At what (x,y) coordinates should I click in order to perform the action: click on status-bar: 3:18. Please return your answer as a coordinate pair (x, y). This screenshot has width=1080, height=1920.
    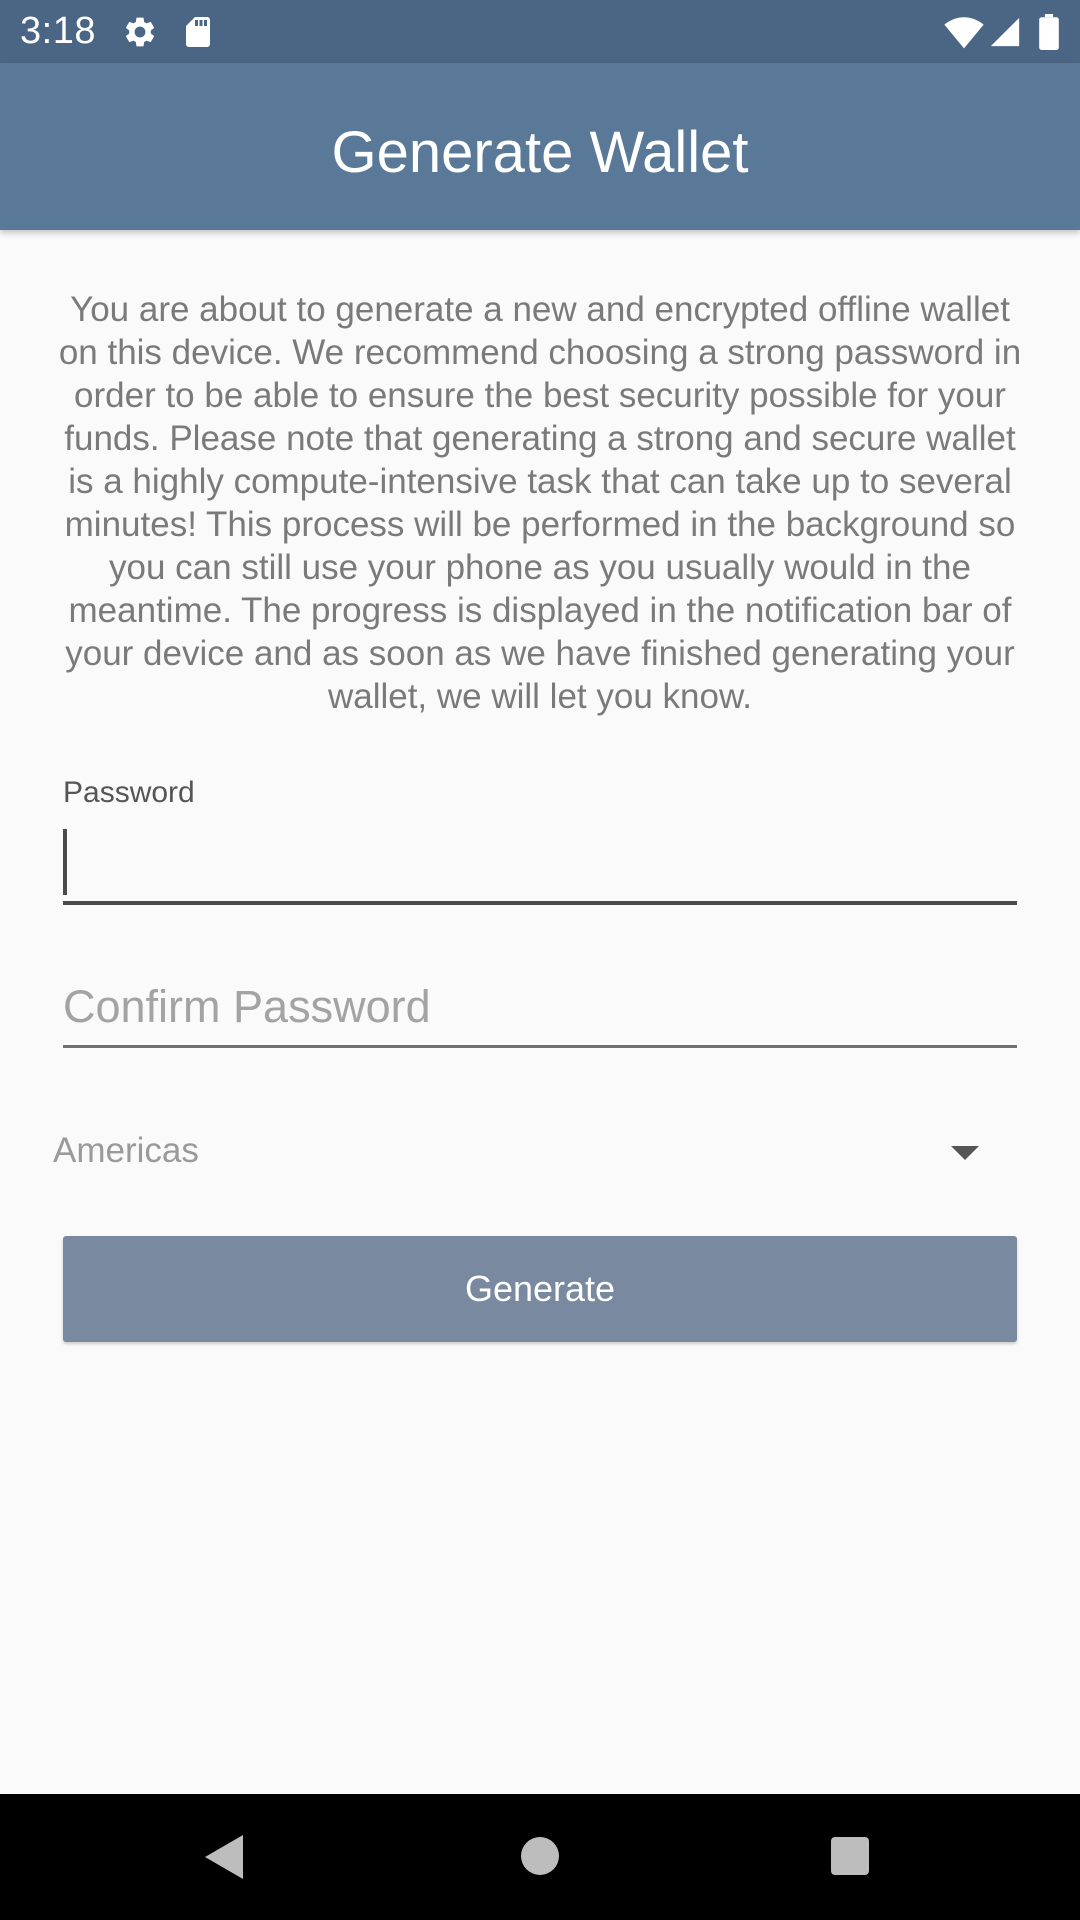
    Looking at the image, I should click on (540, 31).